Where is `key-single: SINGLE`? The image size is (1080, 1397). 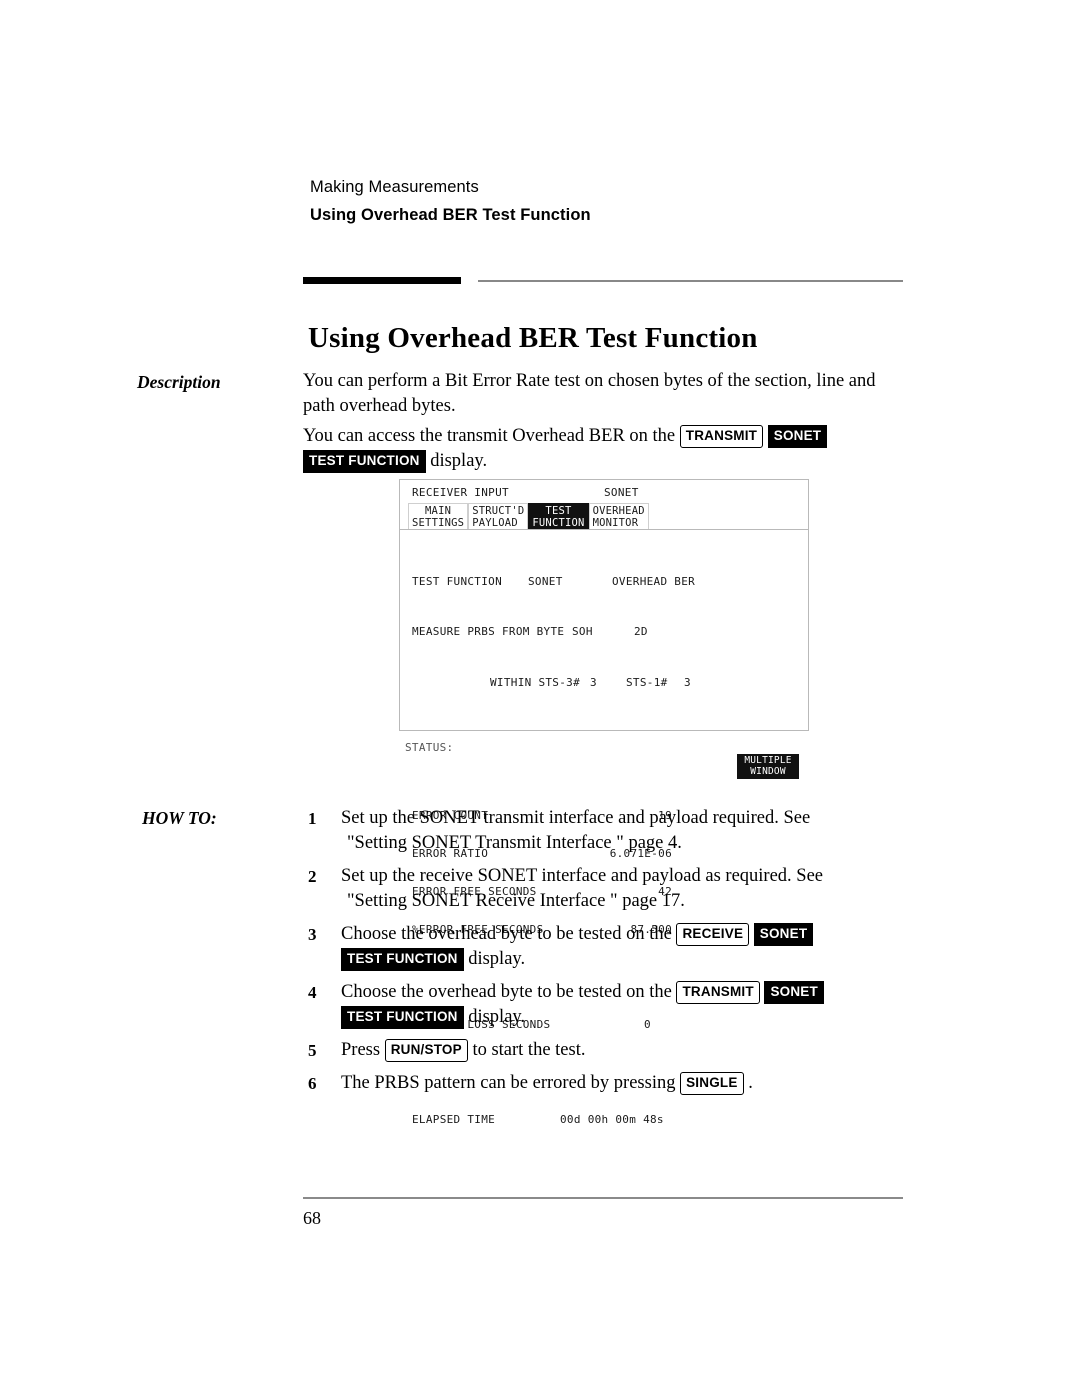
key-single: SINGLE is located at coordinates (712, 1083).